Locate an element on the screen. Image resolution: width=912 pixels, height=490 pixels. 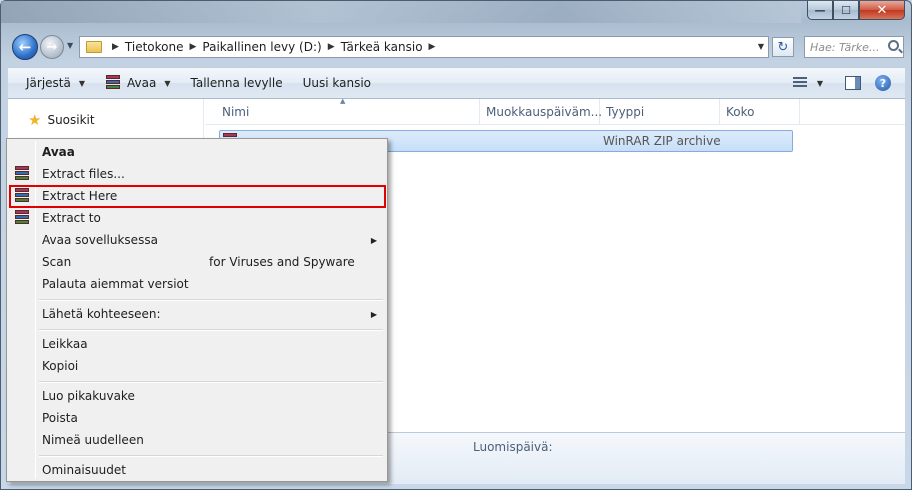
menu-item-rename: Nimeä uudelleen is located at coordinates (197, 440).